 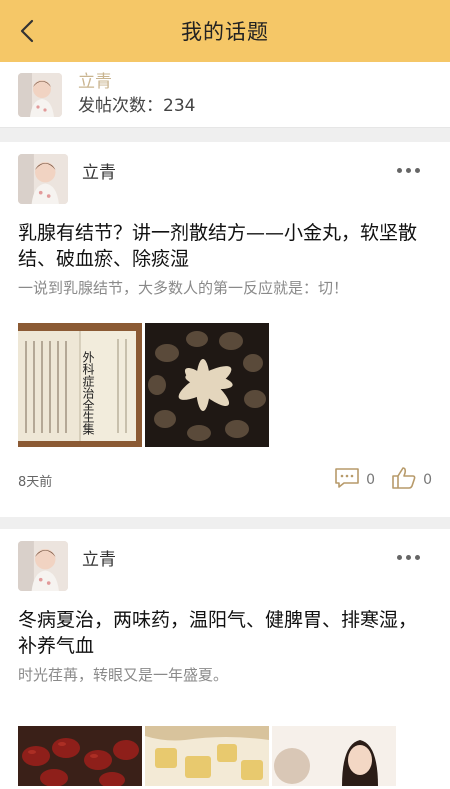 I want to click on profile-summary: 立青 发帖次数：234, so click(x=225, y=95).